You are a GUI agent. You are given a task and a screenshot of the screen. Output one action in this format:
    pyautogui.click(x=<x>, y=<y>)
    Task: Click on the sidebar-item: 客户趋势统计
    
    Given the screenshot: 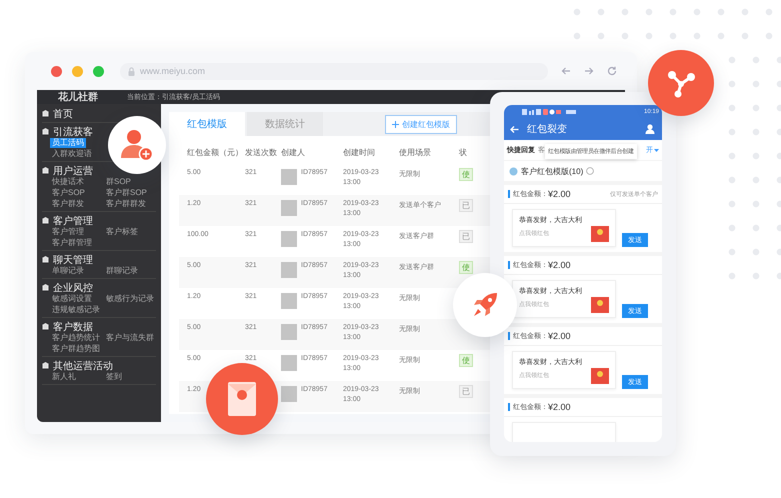 What is the action you would take?
    pyautogui.click(x=76, y=338)
    